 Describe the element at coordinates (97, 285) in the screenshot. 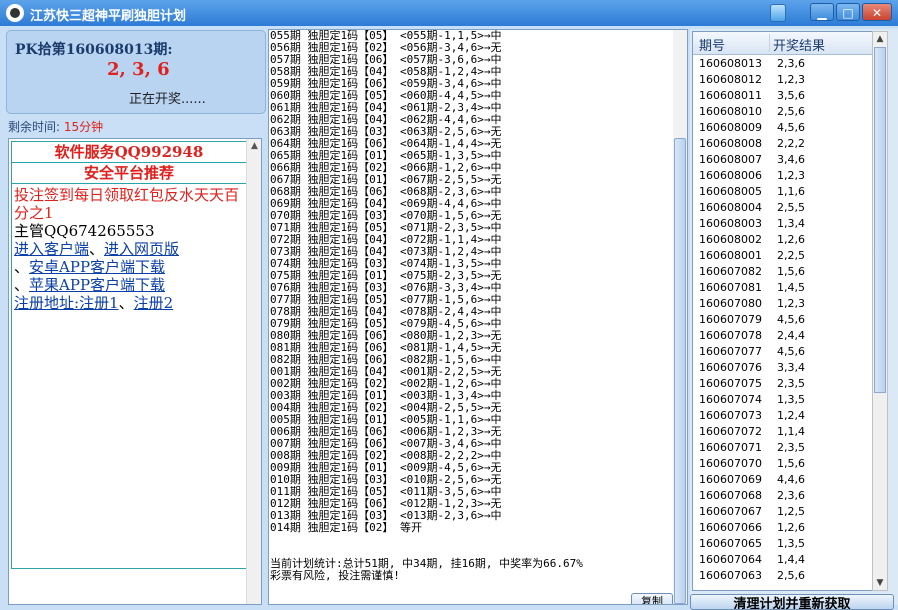

I see `apple-download-link: 苹果APP客户端下载` at that location.